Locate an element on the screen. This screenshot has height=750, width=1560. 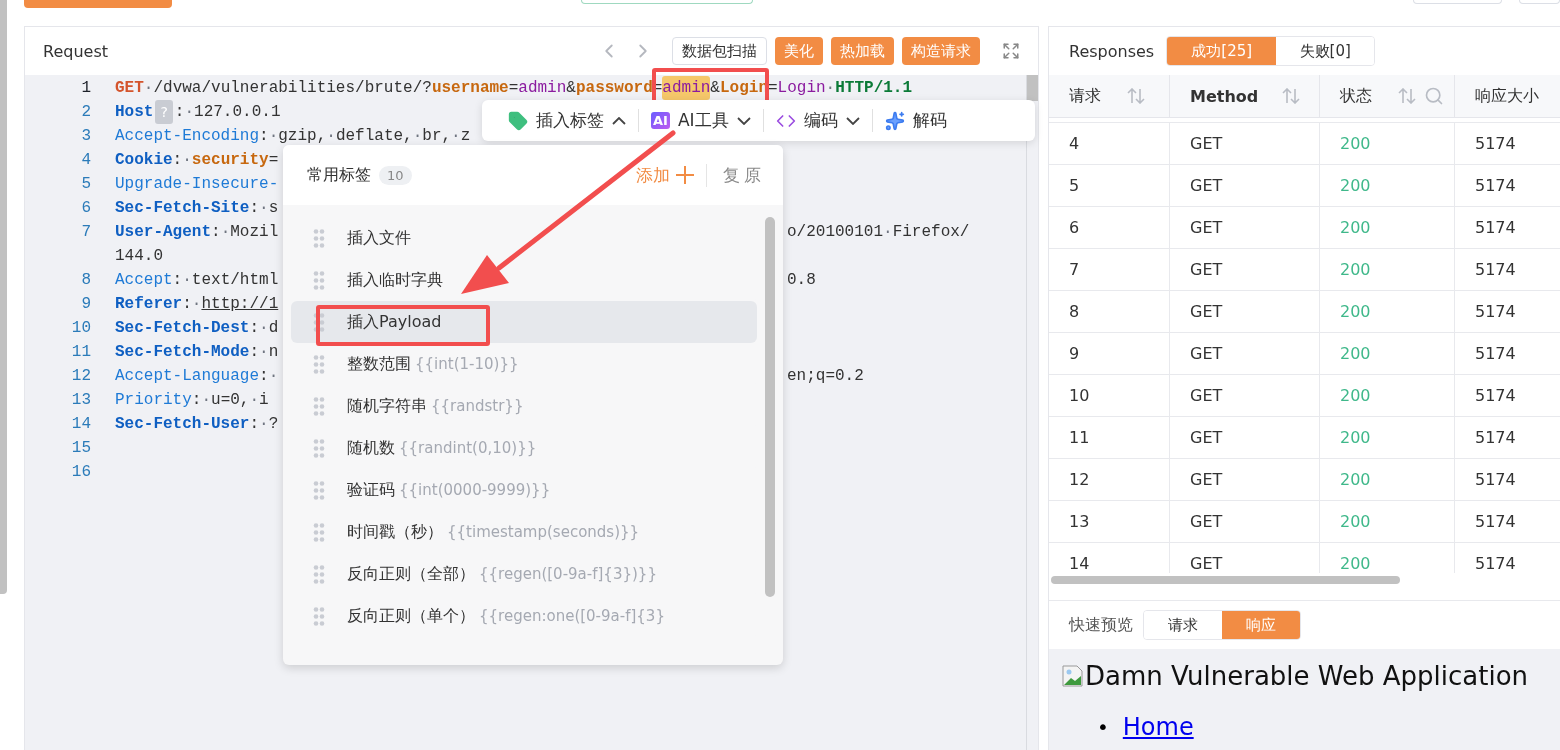
table-cell: GET is located at coordinates (1244, 353).